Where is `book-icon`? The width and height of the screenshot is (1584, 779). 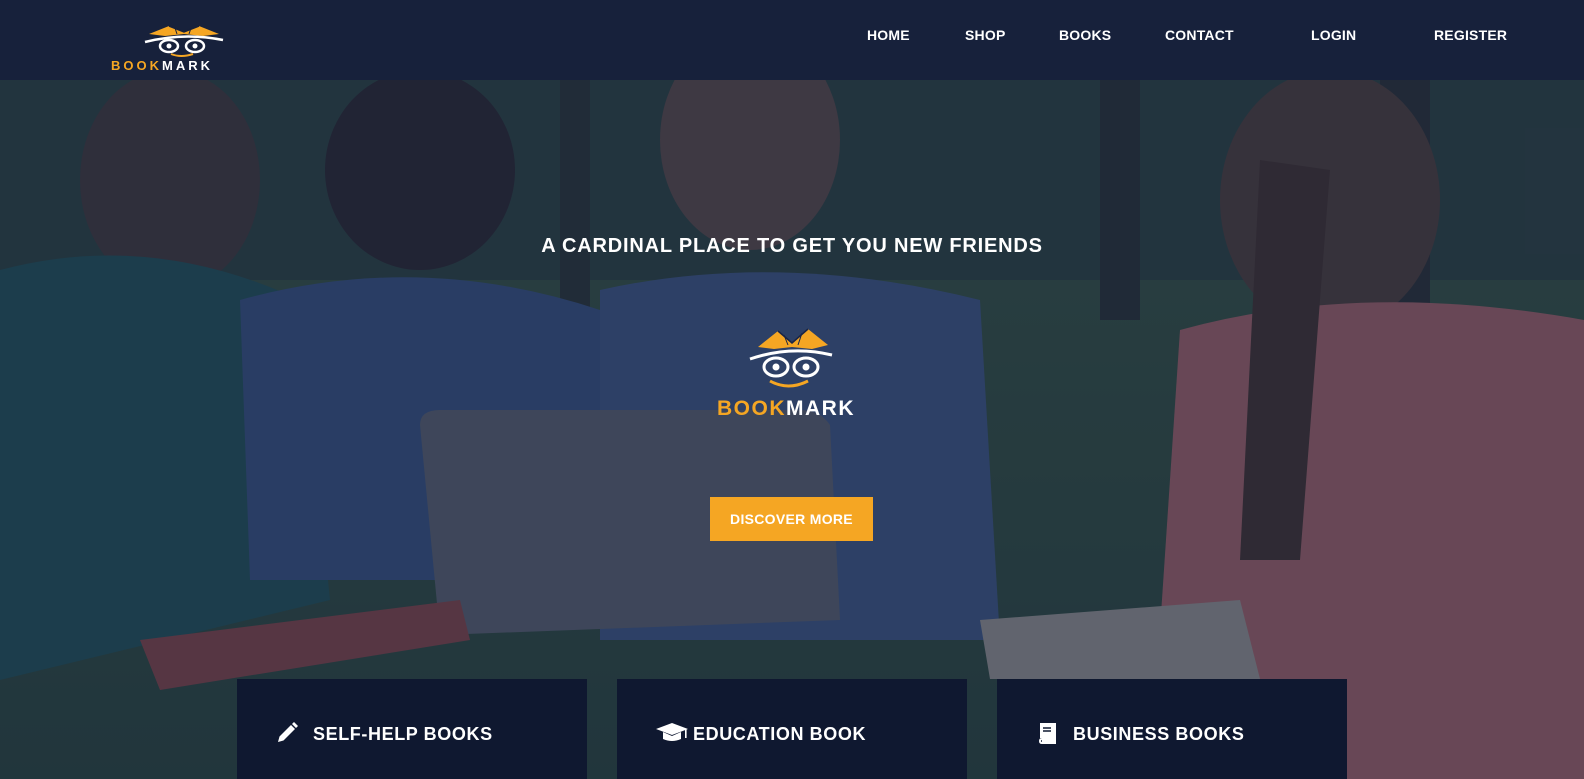
book-icon is located at coordinates (1047, 733).